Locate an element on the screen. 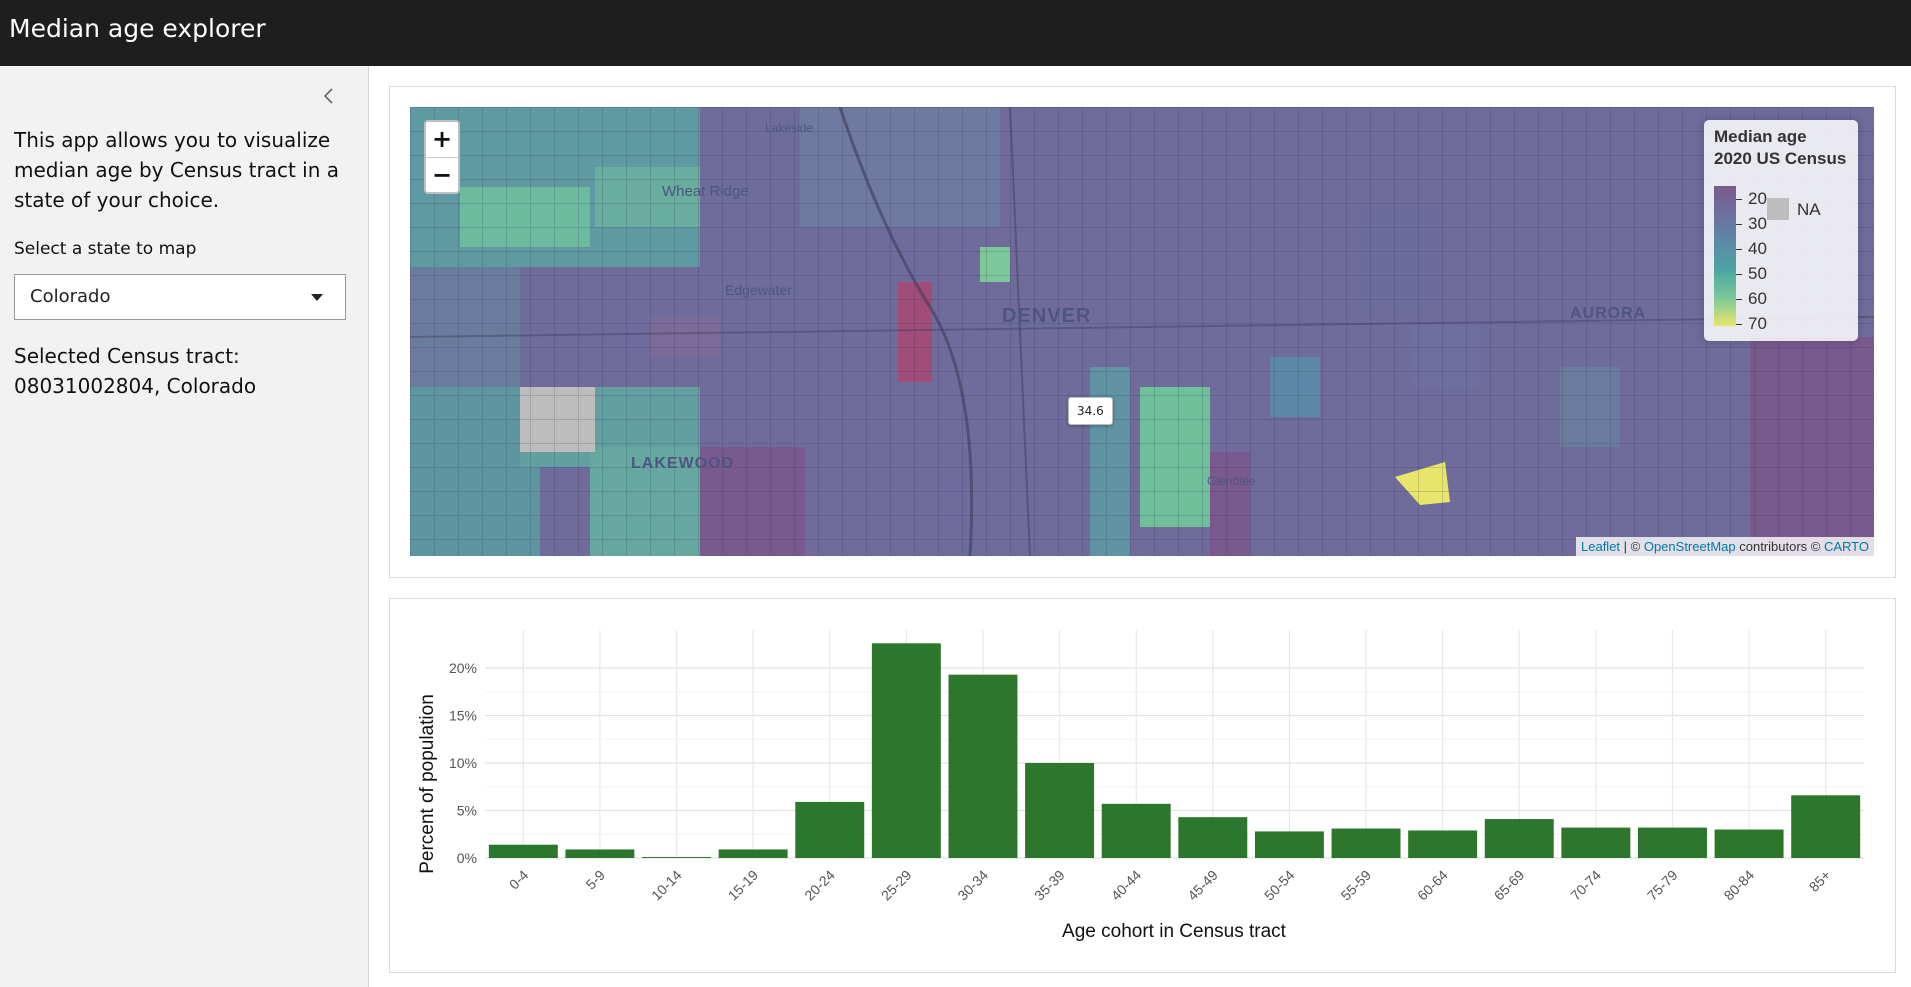 This screenshot has width=1911, height=987. legend-na-label: NA is located at coordinates (1809, 209).